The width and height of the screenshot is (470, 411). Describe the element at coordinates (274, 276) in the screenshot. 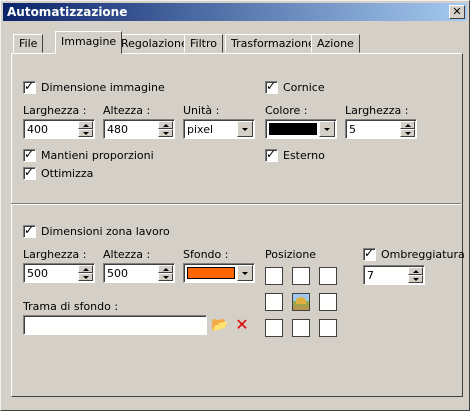

I see `position-top-left` at that location.